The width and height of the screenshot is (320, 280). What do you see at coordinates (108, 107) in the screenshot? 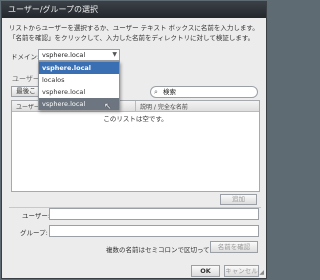
I see `mouse-cursor-icon: ↖` at bounding box center [108, 107].